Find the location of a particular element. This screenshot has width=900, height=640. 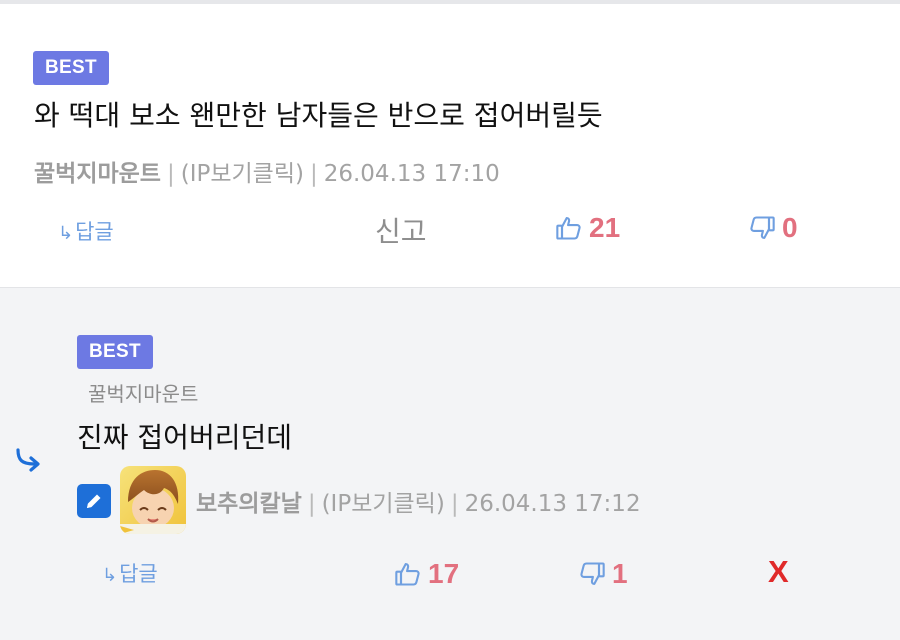

author-name: 꿀벅지마운트 is located at coordinates (97, 174).